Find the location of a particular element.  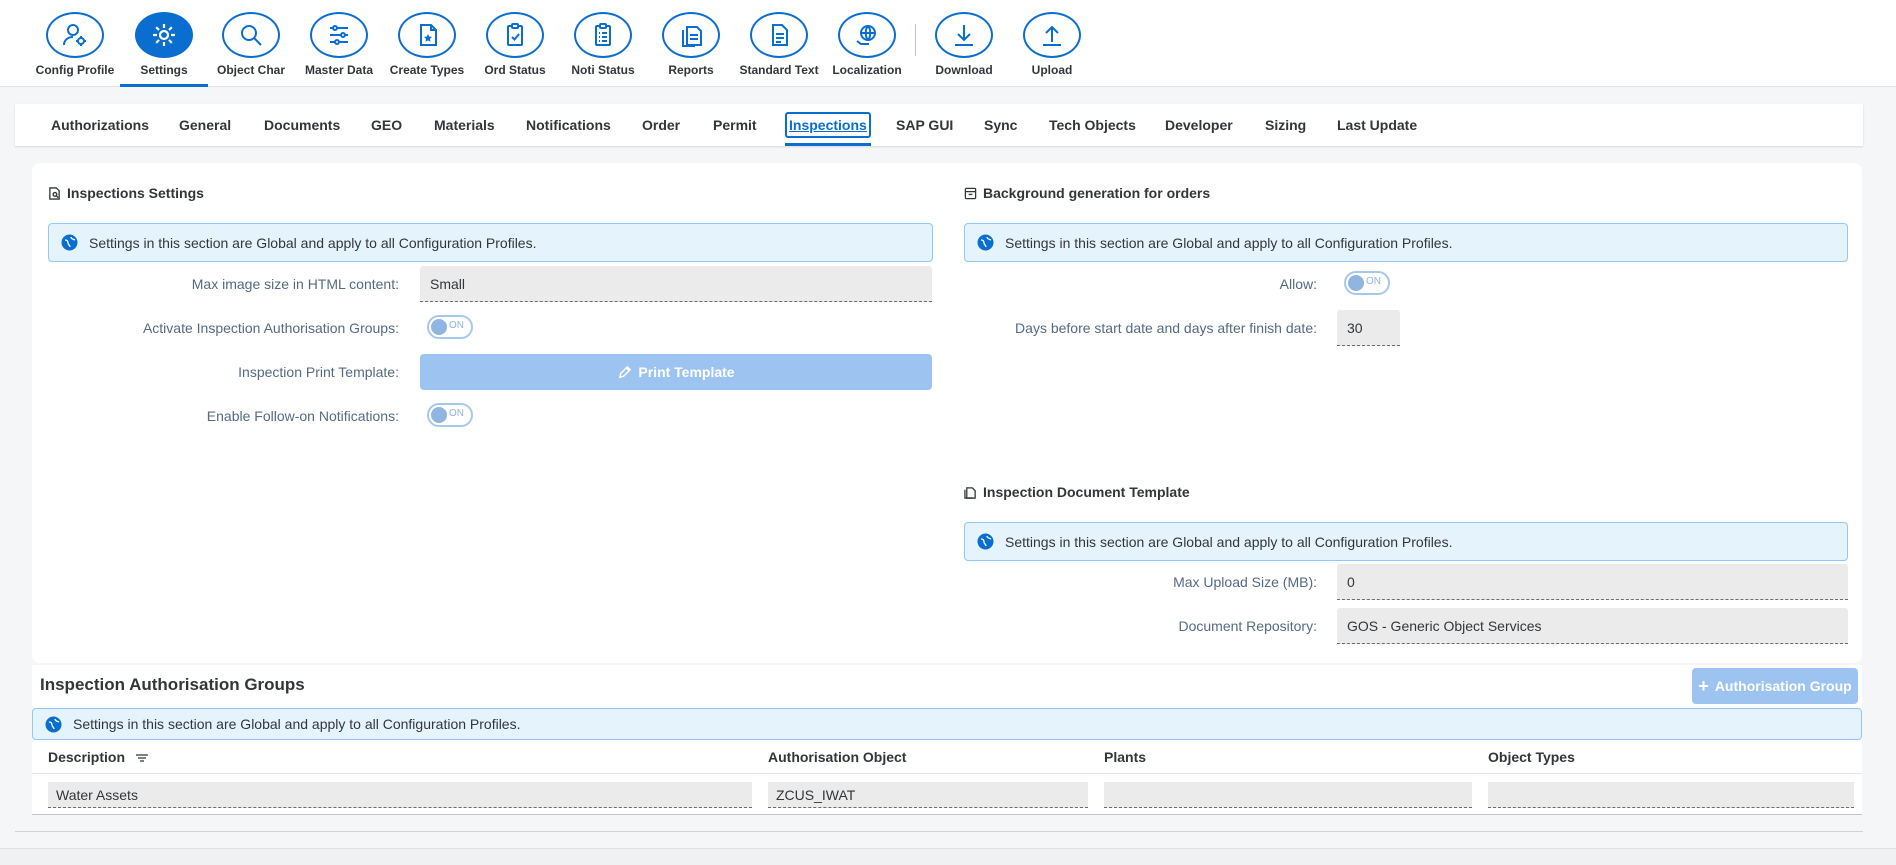

tab-label: Authorizations is located at coordinates (100, 125).